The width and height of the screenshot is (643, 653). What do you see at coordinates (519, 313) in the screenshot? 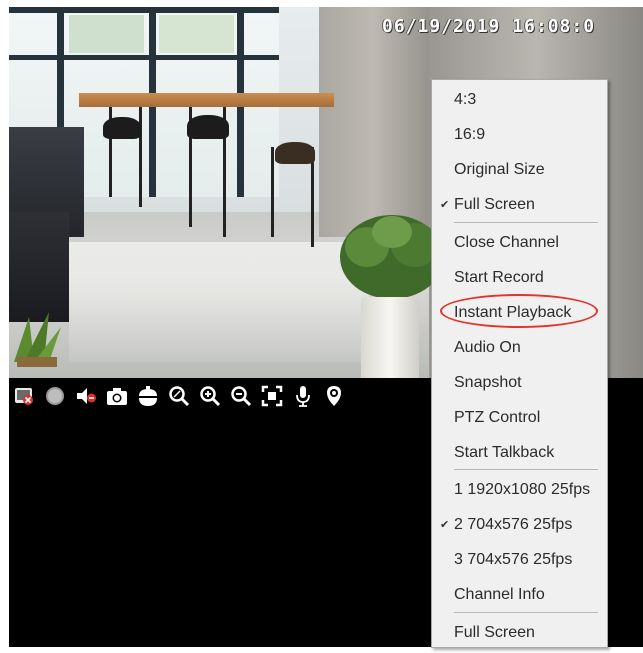
I see `menu-item-instant-playback: Instant Playback` at bounding box center [519, 313].